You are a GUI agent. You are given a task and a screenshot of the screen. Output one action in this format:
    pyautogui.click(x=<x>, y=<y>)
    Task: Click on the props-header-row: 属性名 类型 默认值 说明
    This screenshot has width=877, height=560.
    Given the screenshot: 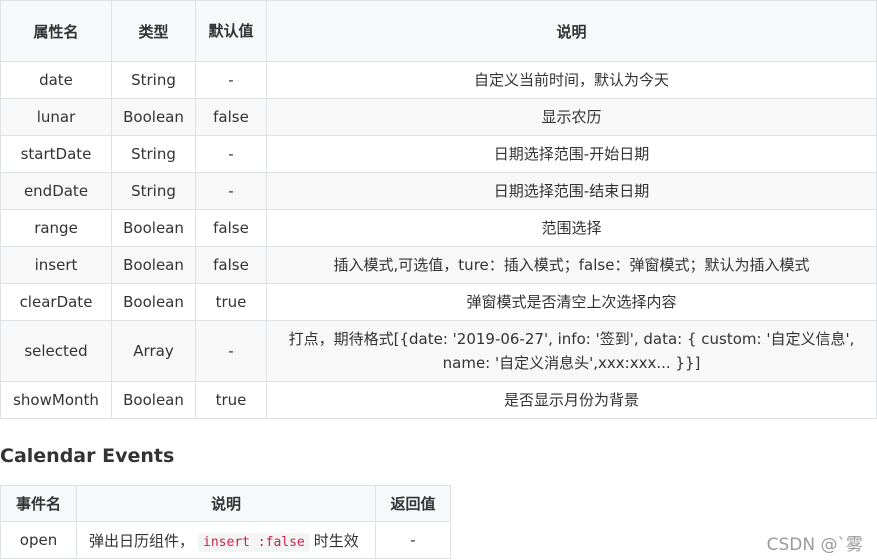 What is the action you would take?
    pyautogui.click(x=438, y=31)
    